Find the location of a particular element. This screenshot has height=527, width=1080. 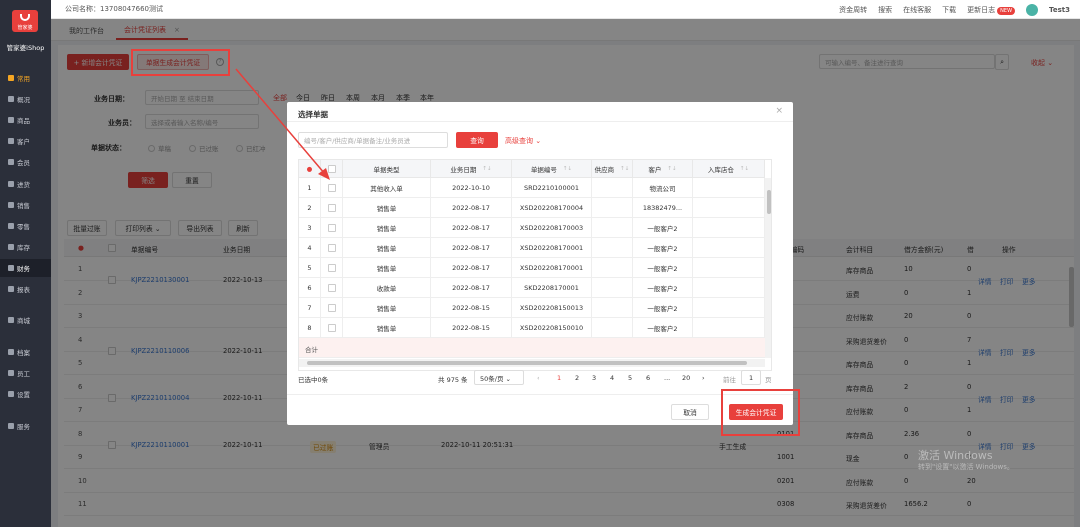

toplink-download: 下载 is located at coordinates (949, 10).